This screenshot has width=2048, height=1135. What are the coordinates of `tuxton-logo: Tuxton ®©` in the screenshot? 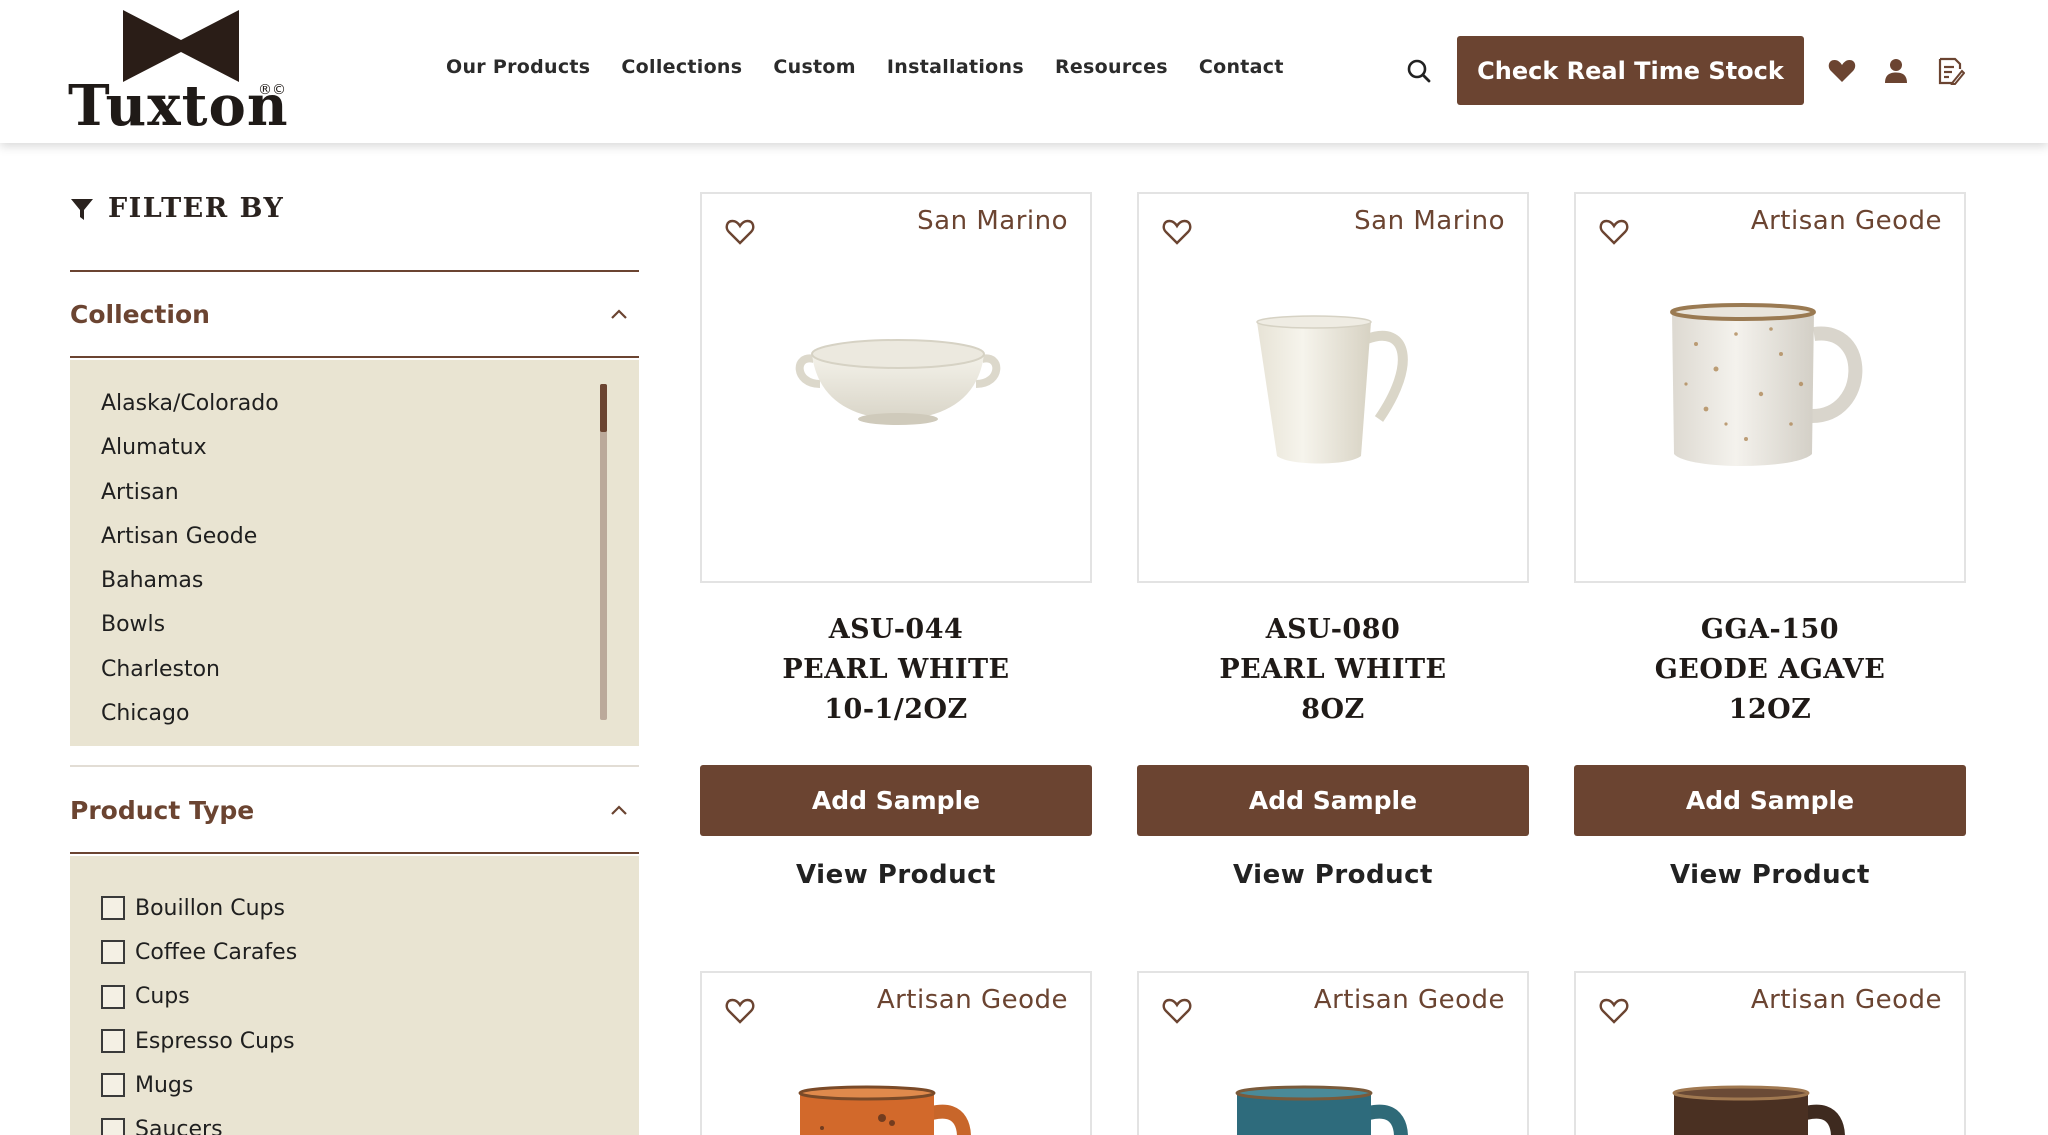 It's located at (178, 72).